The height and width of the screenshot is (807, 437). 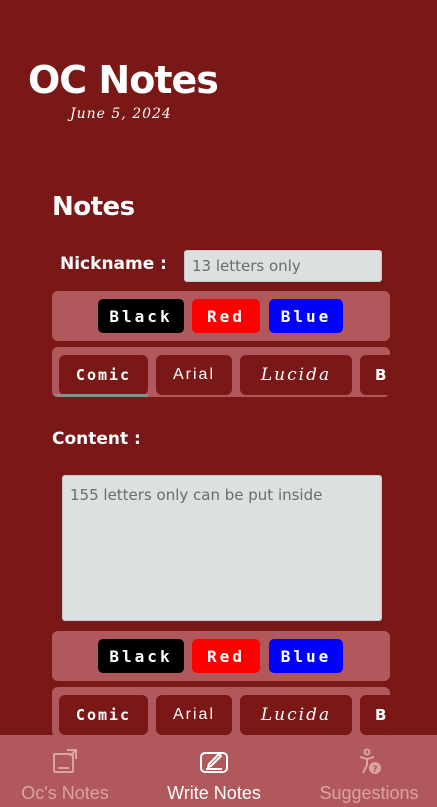 What do you see at coordinates (306, 316) in the screenshot?
I see `nickname-color-blue-button: Blue` at bounding box center [306, 316].